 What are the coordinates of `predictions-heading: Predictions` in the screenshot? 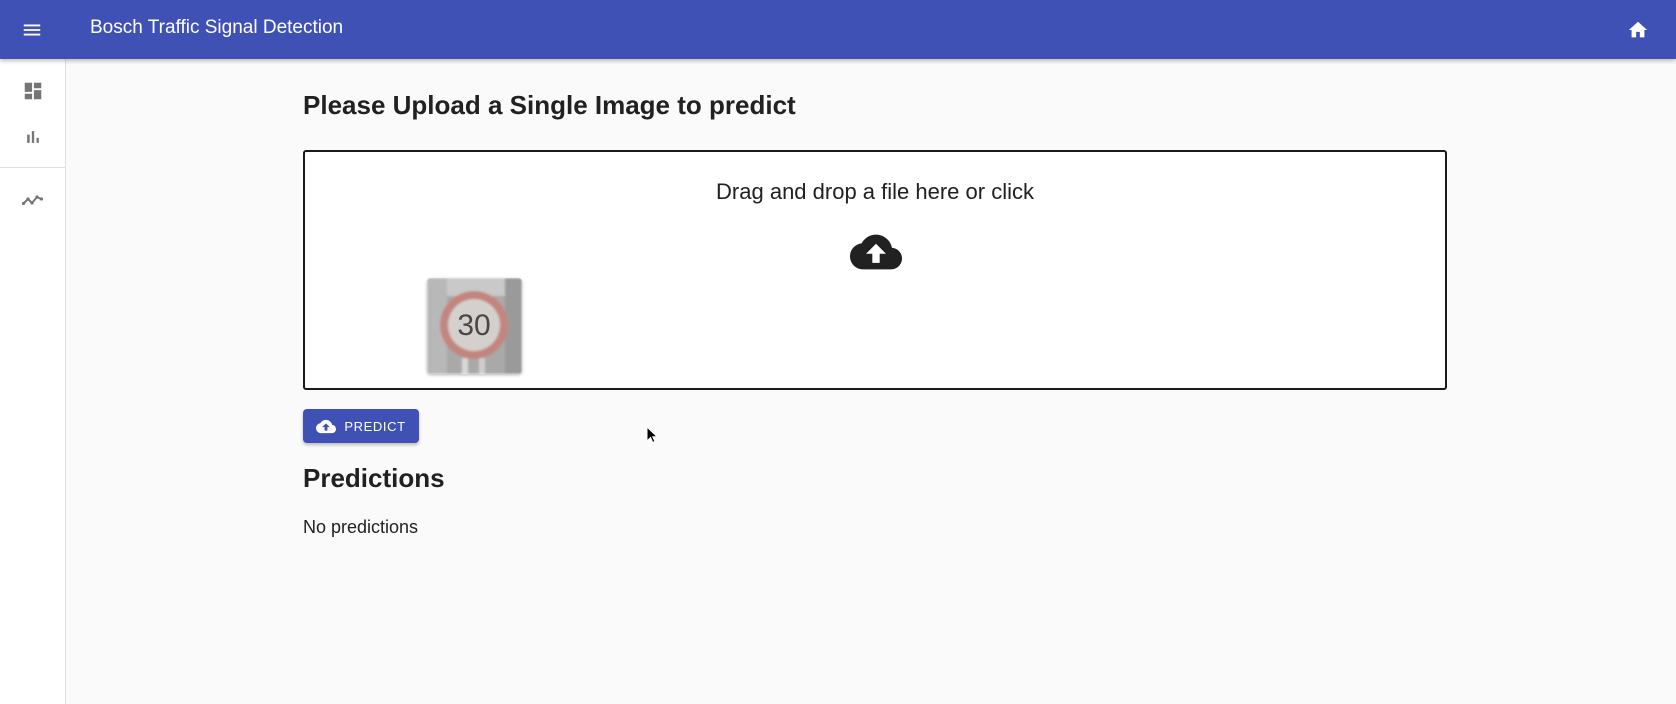 It's located at (374, 478).